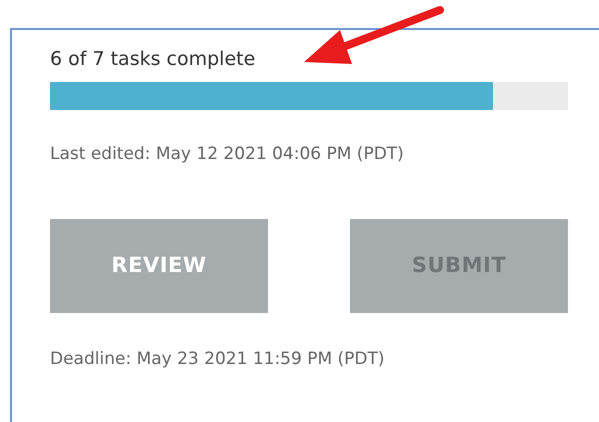  Describe the element at coordinates (153, 59) in the screenshot. I see `progress-label: 6 of 7 tasks complete` at that location.